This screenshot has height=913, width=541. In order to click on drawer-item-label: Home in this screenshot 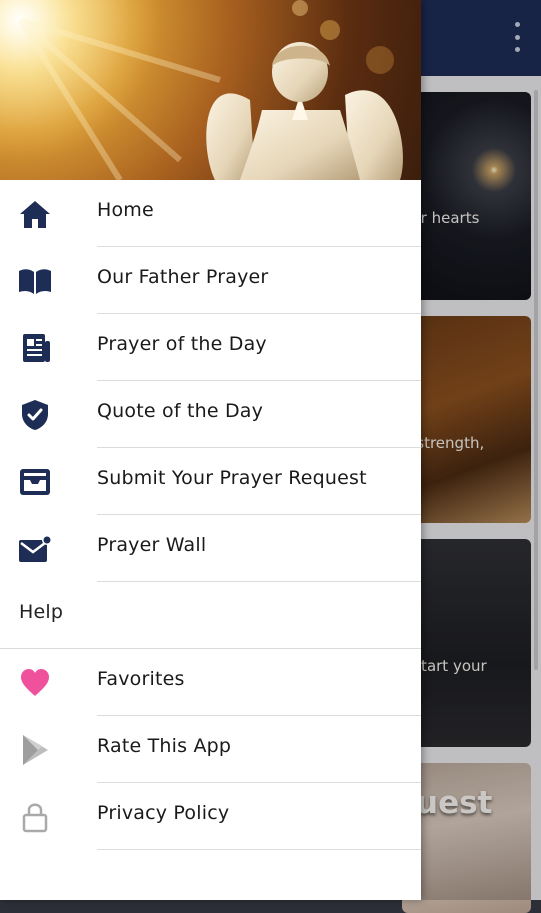, I will do `click(125, 210)`.